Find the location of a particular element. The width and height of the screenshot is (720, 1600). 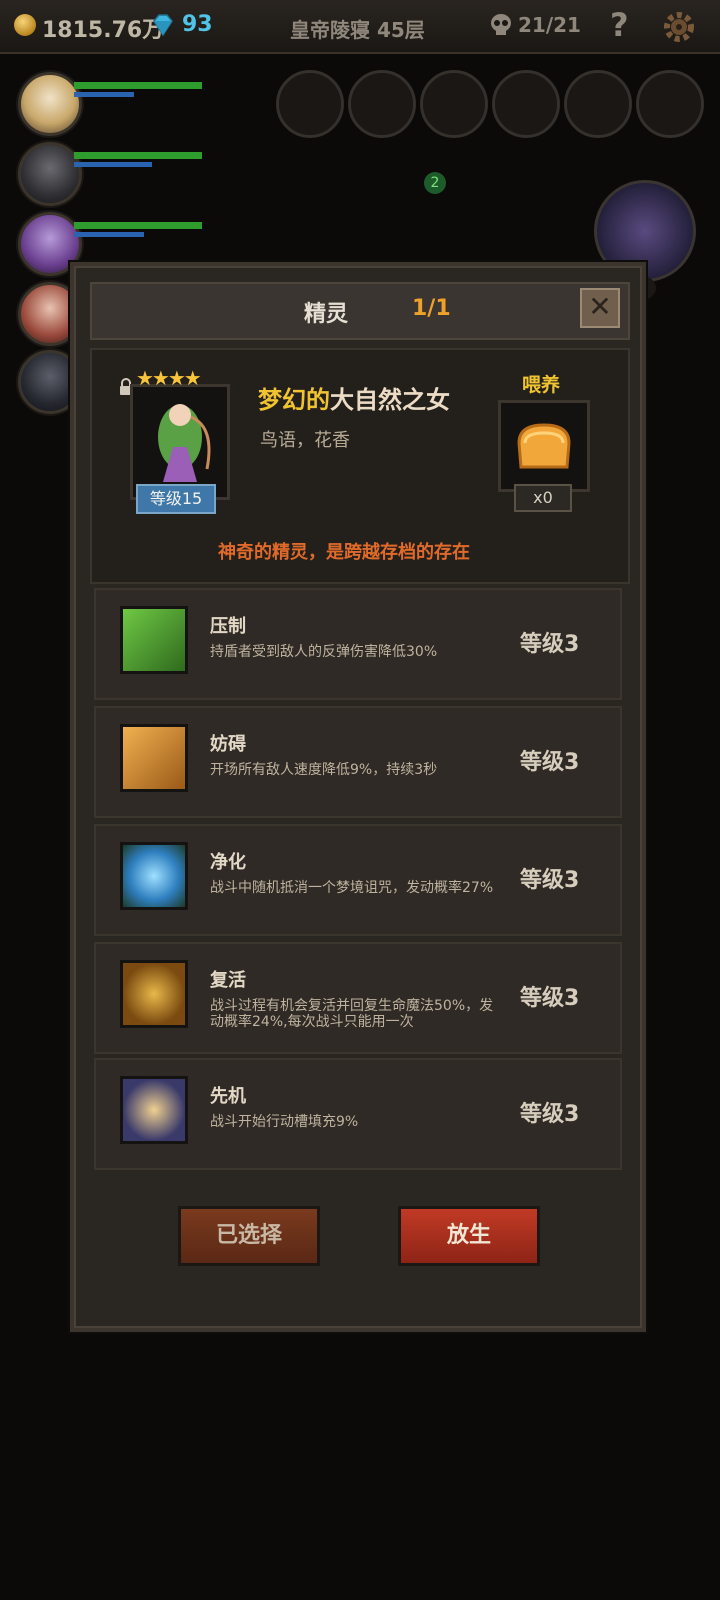

skill-name: 先机 is located at coordinates (228, 1096).